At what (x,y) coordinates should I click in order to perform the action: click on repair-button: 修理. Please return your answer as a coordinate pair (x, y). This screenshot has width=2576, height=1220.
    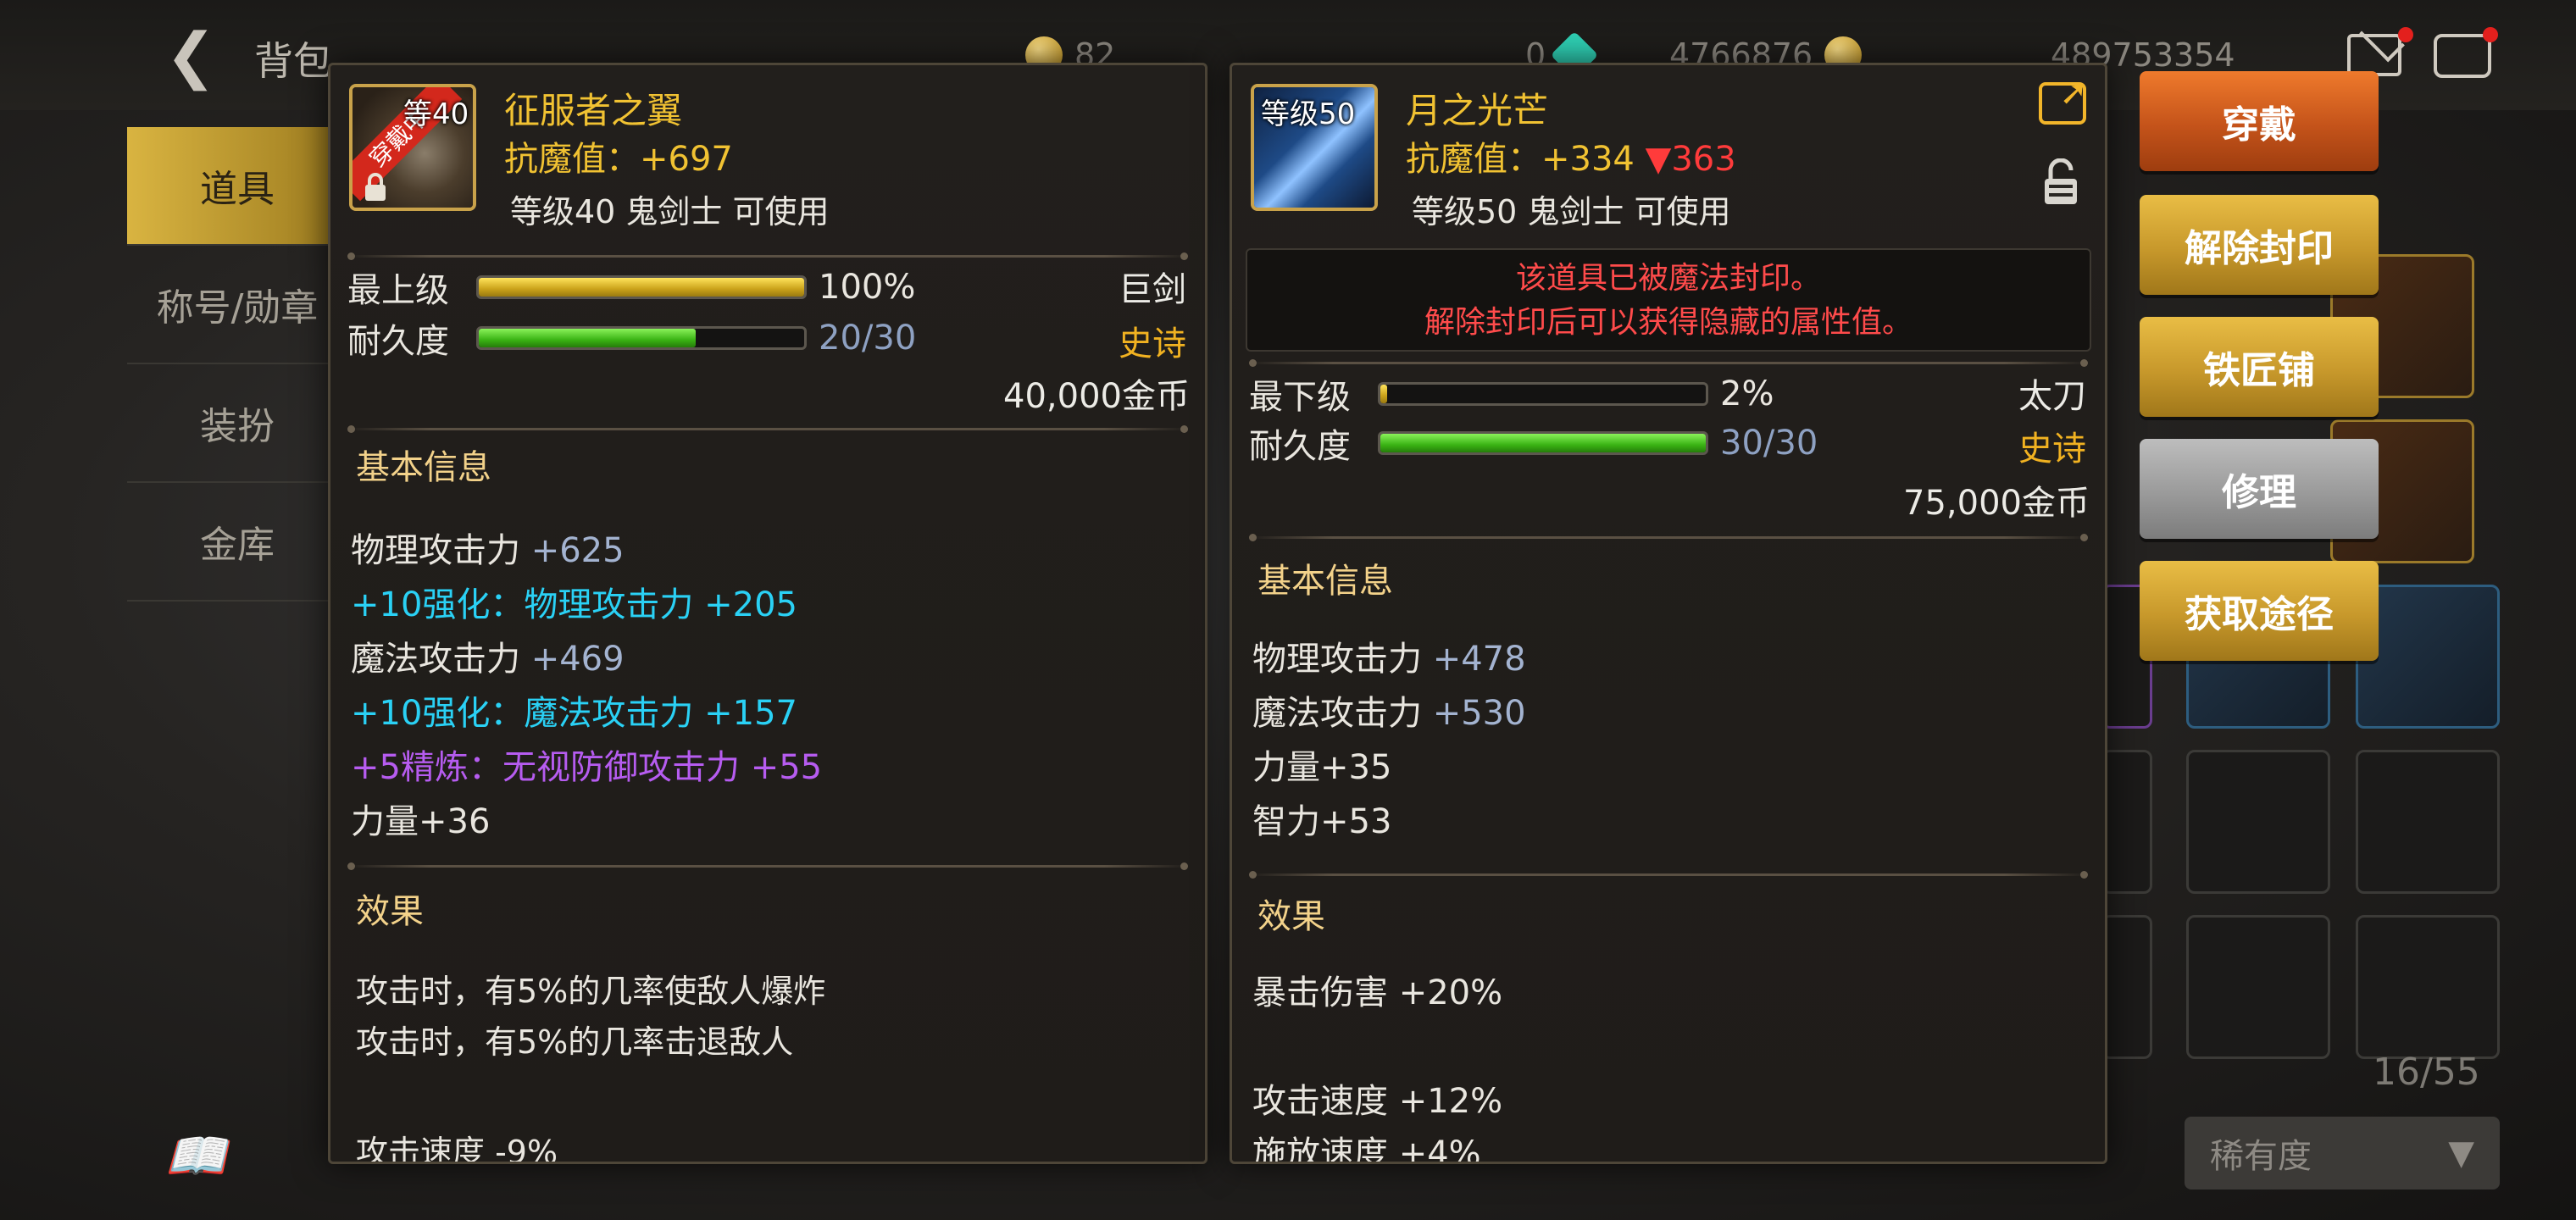
    Looking at the image, I should click on (2259, 489).